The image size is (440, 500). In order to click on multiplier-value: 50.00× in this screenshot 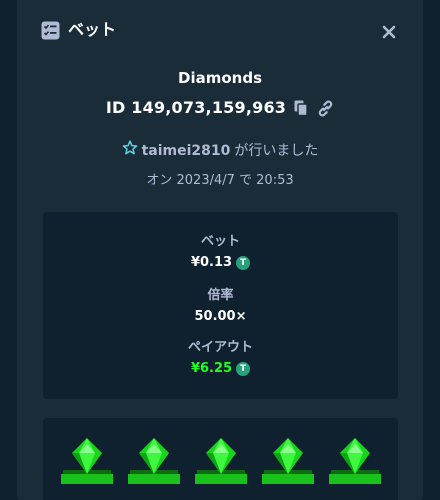, I will do `click(220, 316)`.